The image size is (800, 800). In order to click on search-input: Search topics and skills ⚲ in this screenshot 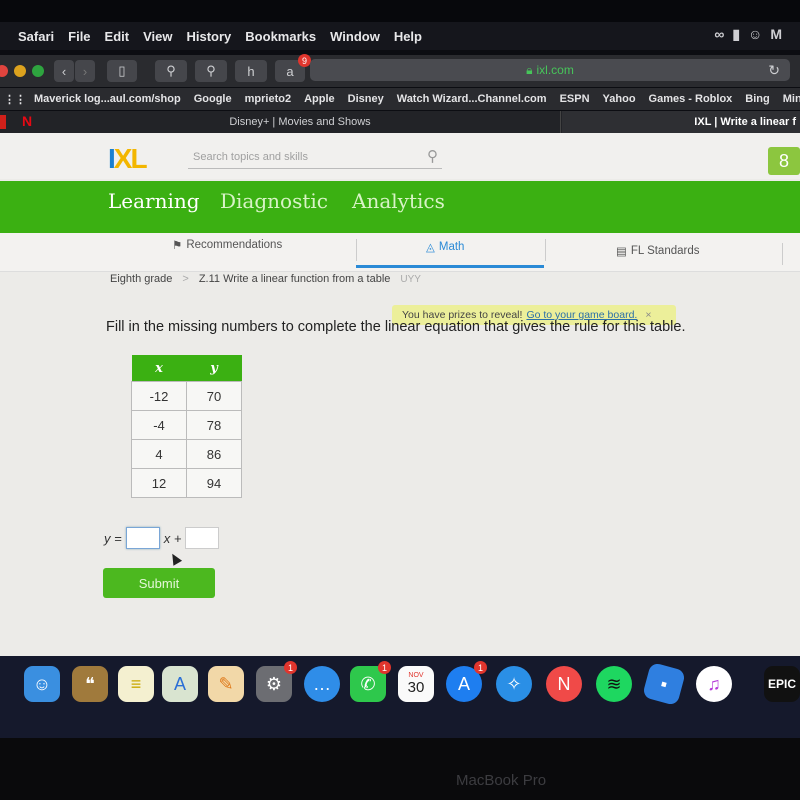, I will do `click(315, 157)`.